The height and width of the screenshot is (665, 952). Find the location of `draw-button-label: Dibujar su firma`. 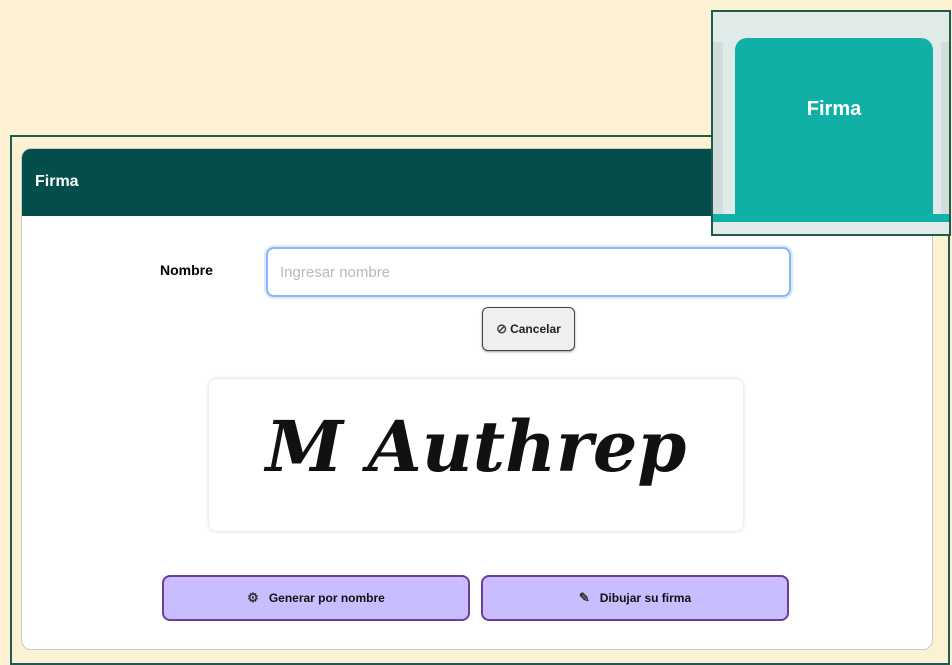

draw-button-label: Dibujar su firma is located at coordinates (645, 598).